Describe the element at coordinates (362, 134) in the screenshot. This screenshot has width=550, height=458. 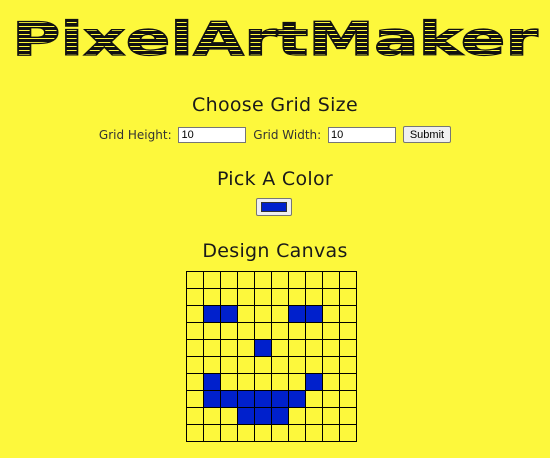
I see `grid-width-input` at that location.